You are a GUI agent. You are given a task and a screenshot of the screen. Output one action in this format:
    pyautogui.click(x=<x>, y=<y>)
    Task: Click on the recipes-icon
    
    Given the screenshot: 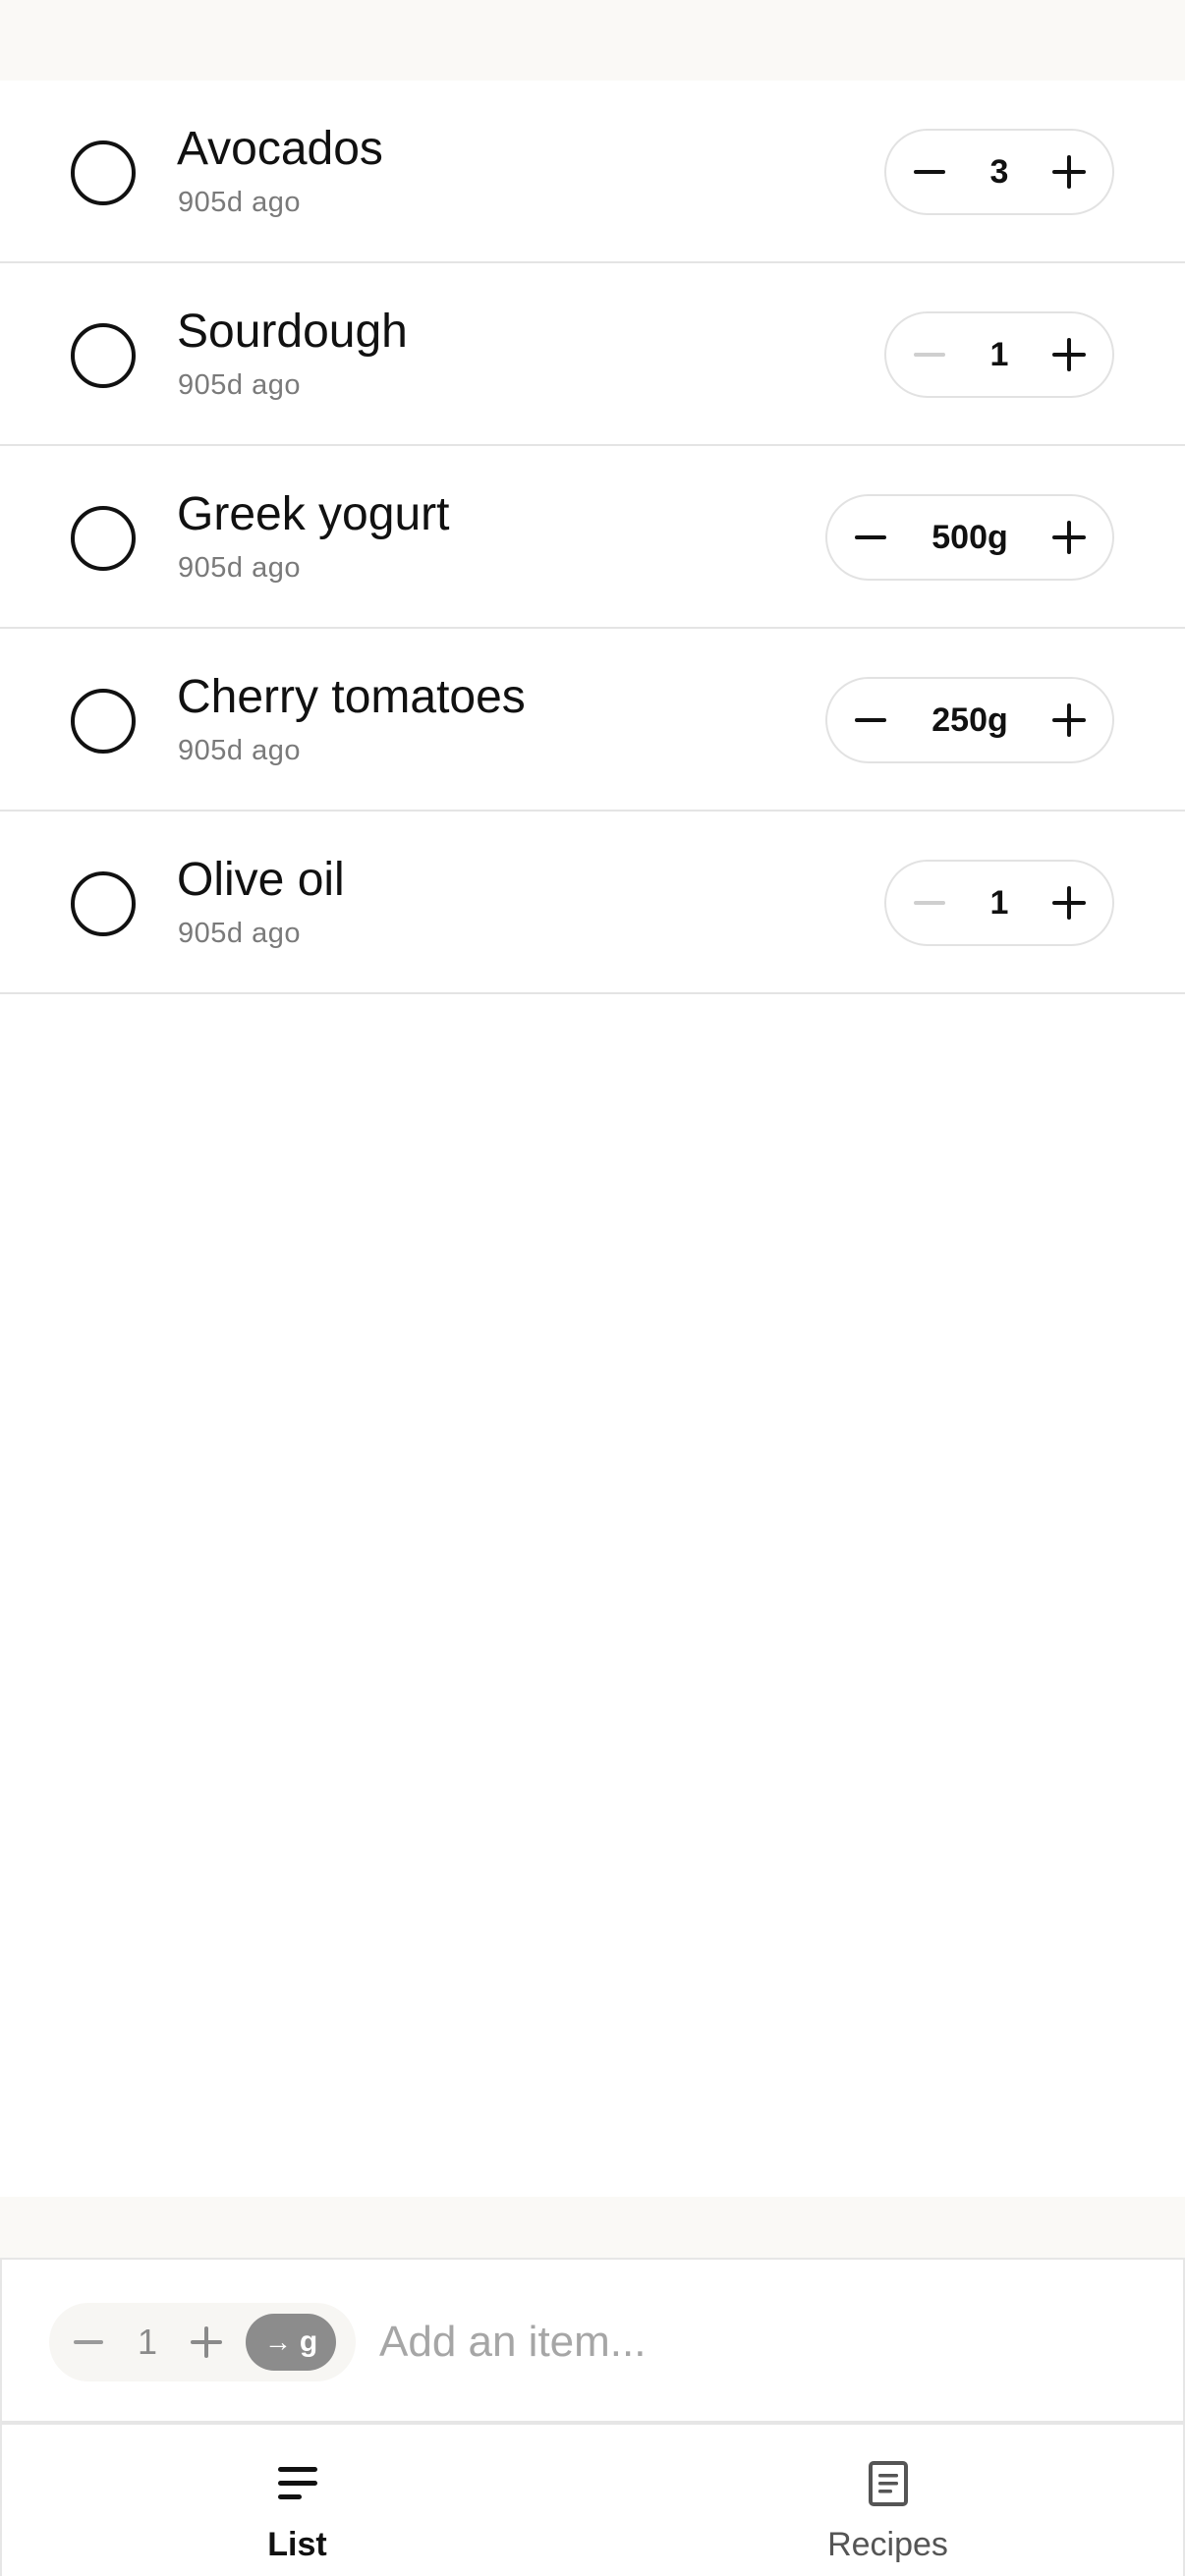 What is the action you would take?
    pyautogui.click(x=888, y=2483)
    